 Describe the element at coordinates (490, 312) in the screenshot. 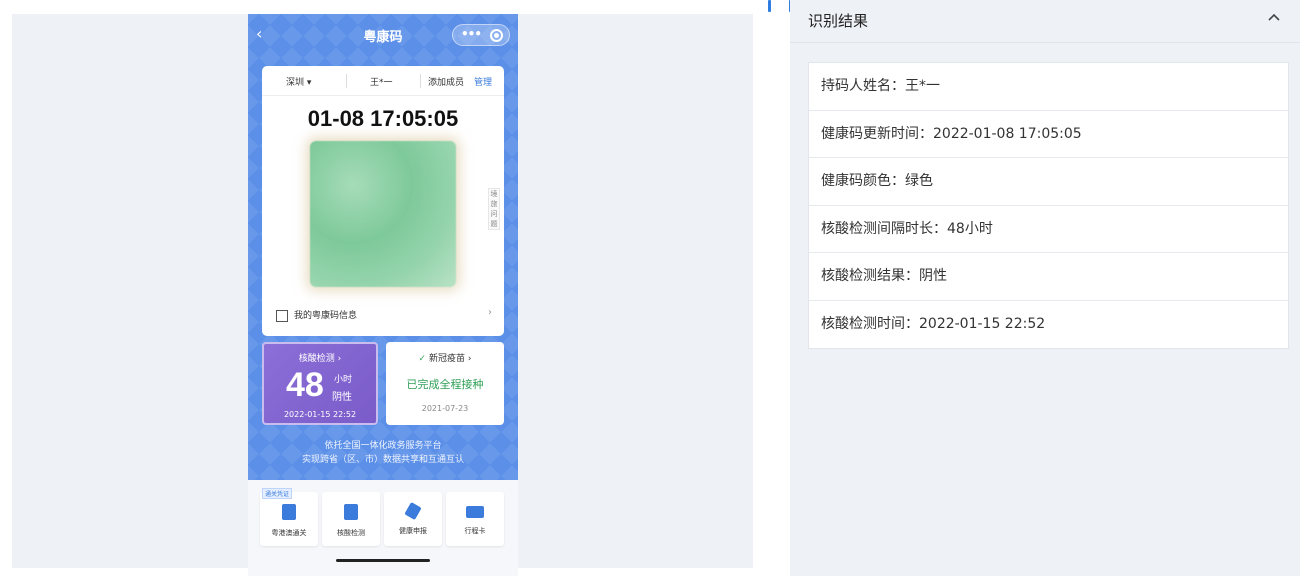

I see `chevron-right-icon: ›` at that location.